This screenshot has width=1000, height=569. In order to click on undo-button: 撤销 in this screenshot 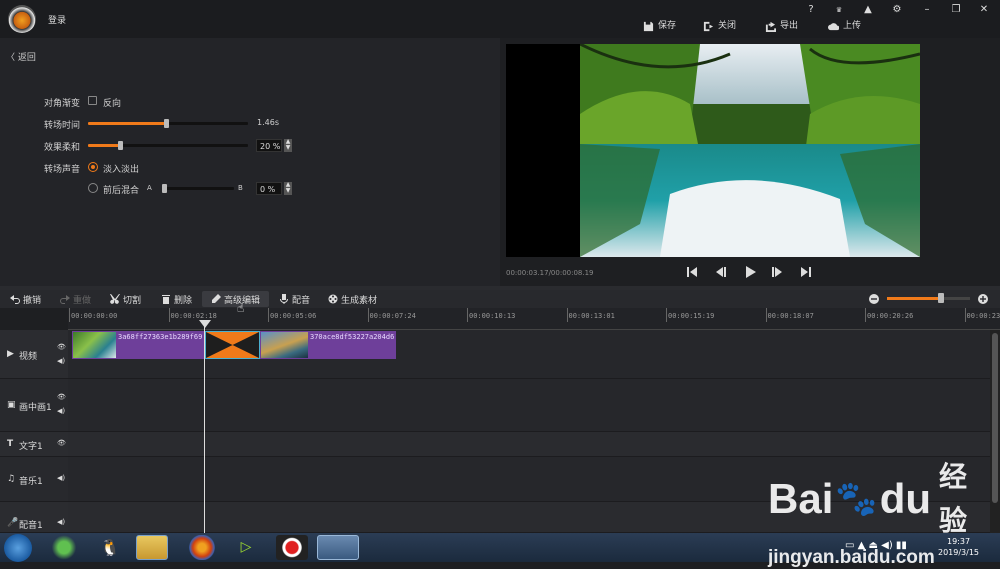, I will do `click(25, 299)`.